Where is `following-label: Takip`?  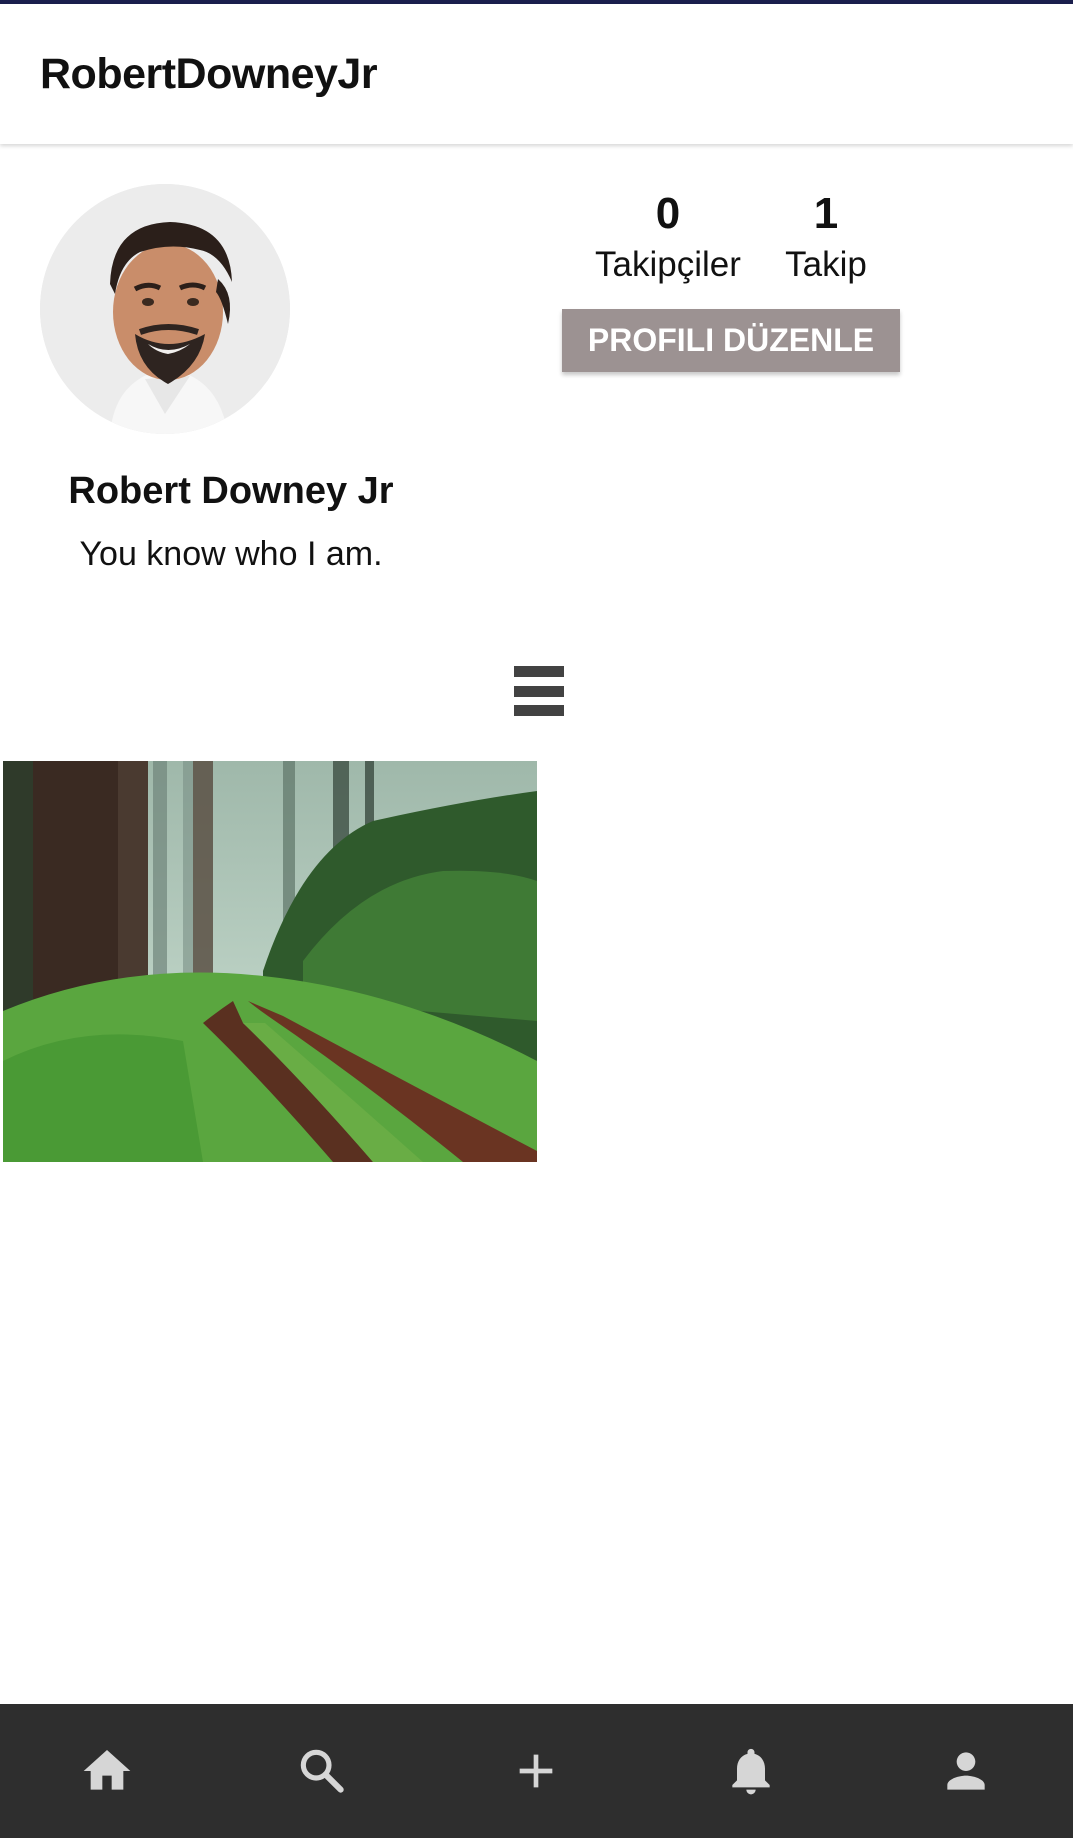 following-label: Takip is located at coordinates (826, 264).